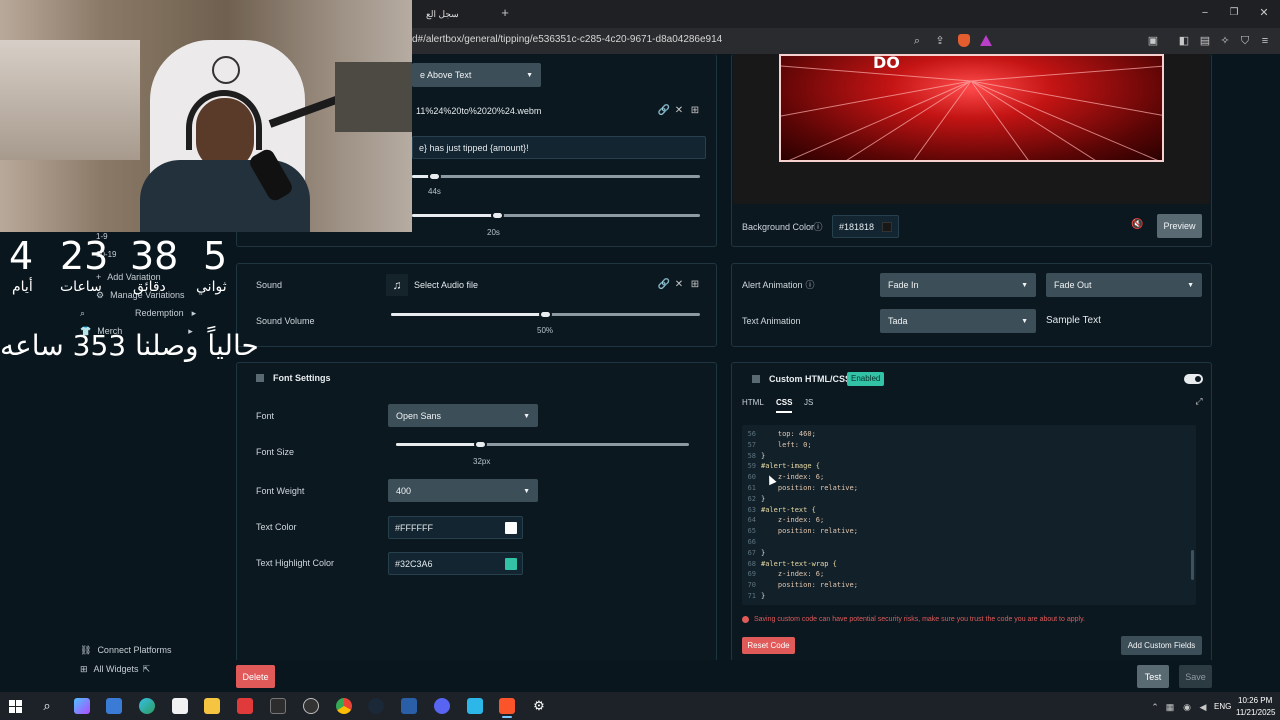  I want to click on settings-icon: ⚙, so click(539, 706).